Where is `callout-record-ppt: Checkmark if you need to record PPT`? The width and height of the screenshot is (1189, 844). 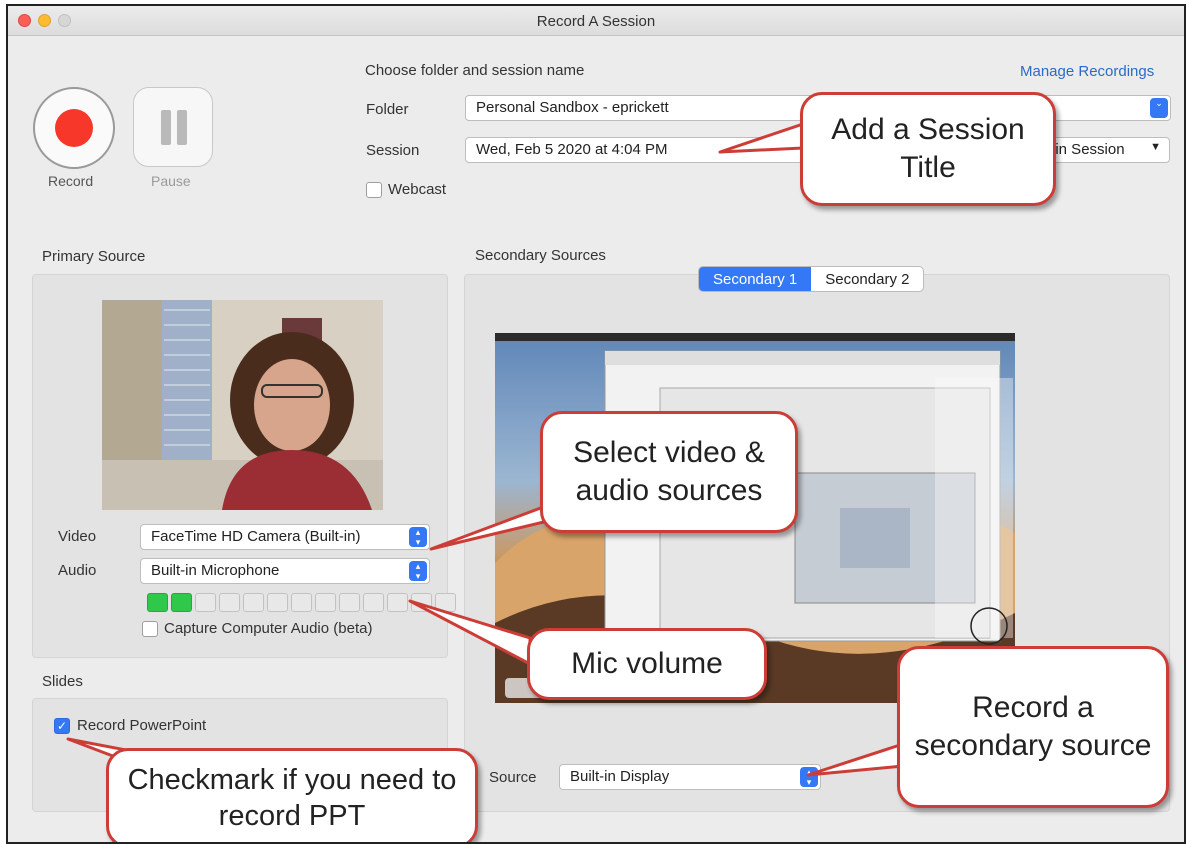
callout-record-ppt: Checkmark if you need to record PPT is located at coordinates (292, 795).